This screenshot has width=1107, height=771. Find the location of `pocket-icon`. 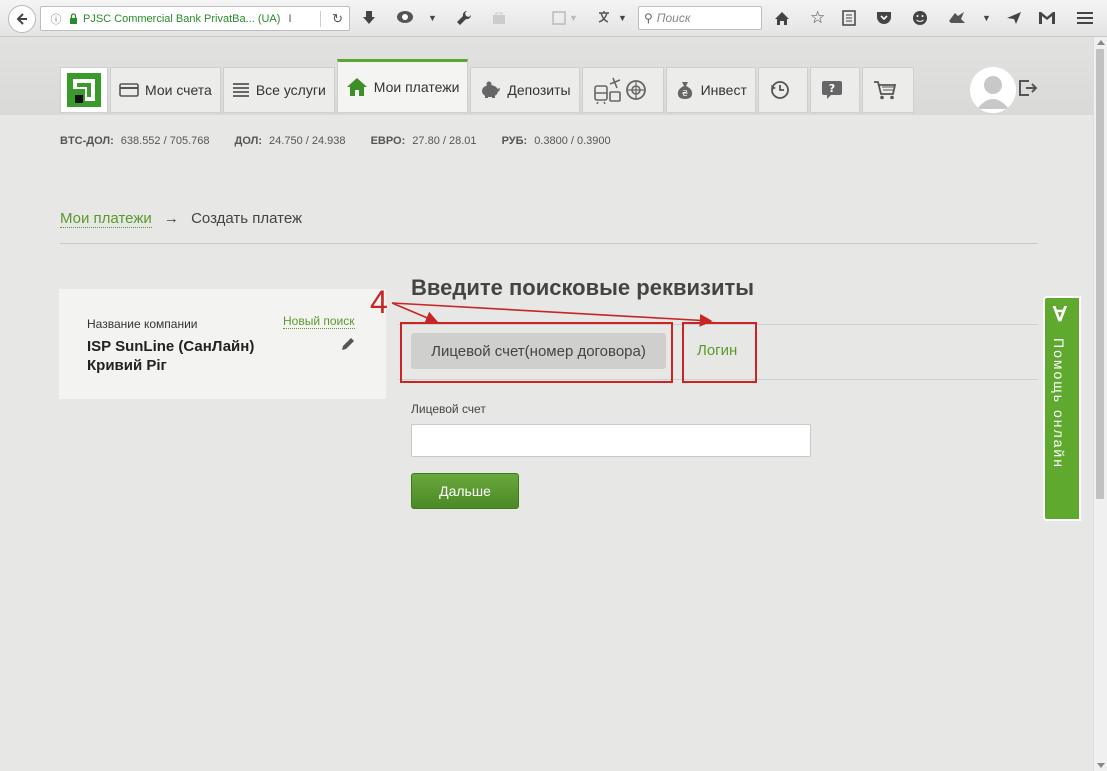

pocket-icon is located at coordinates (884, 18).